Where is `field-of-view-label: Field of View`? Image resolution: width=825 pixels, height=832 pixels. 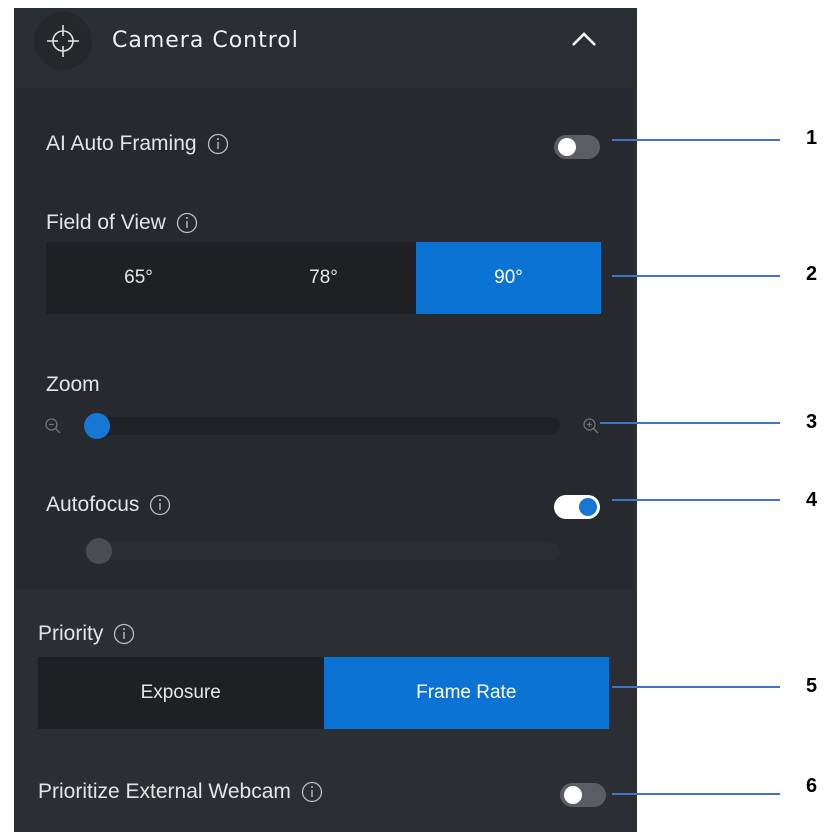 field-of-view-label: Field of View is located at coordinates (106, 222).